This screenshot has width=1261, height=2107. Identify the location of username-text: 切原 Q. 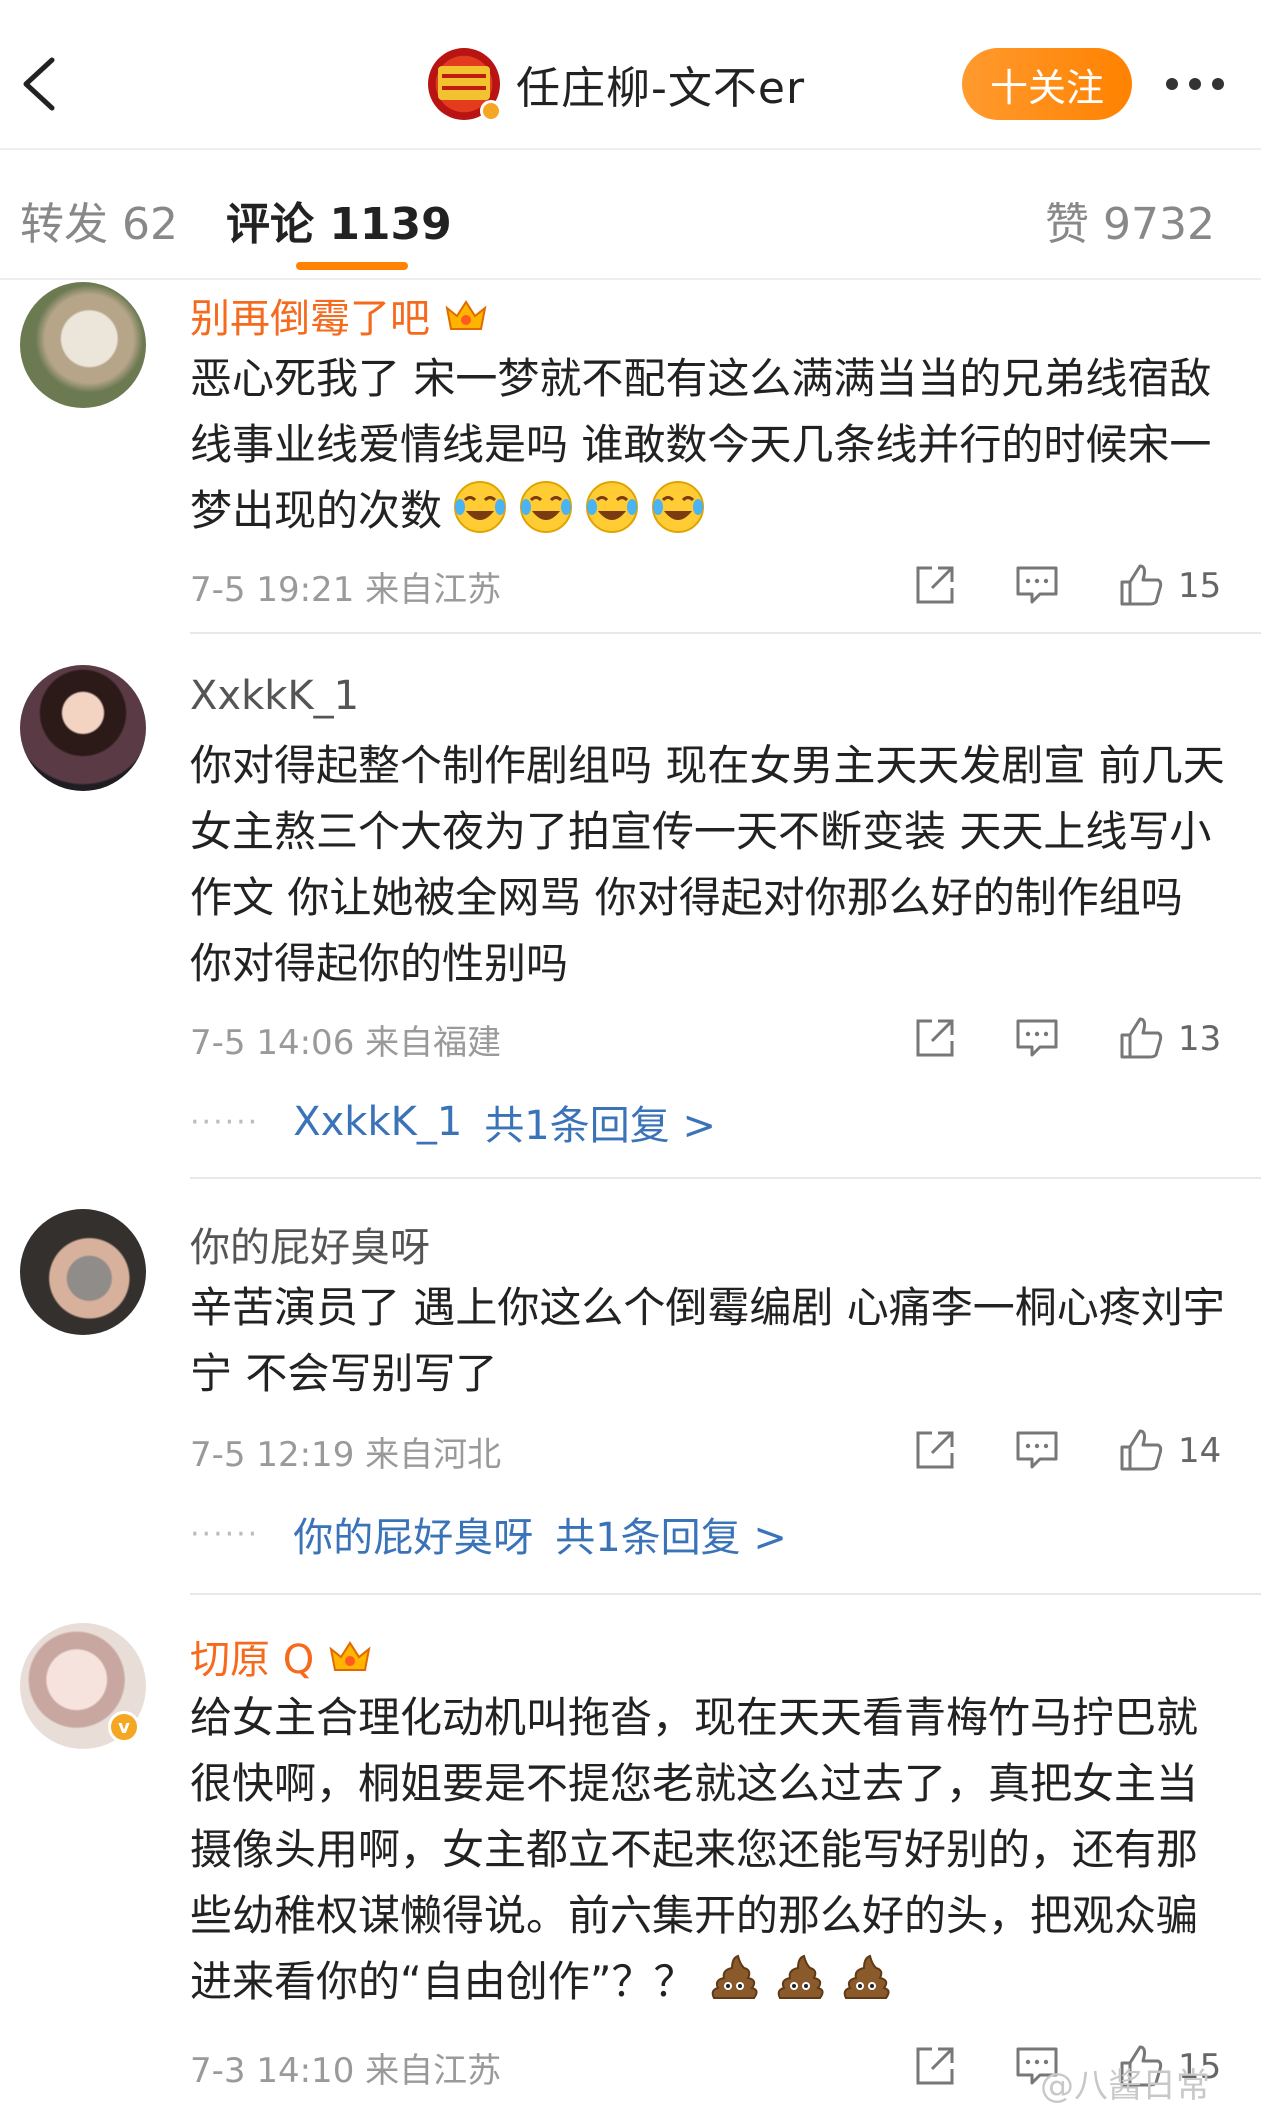
(252, 1660).